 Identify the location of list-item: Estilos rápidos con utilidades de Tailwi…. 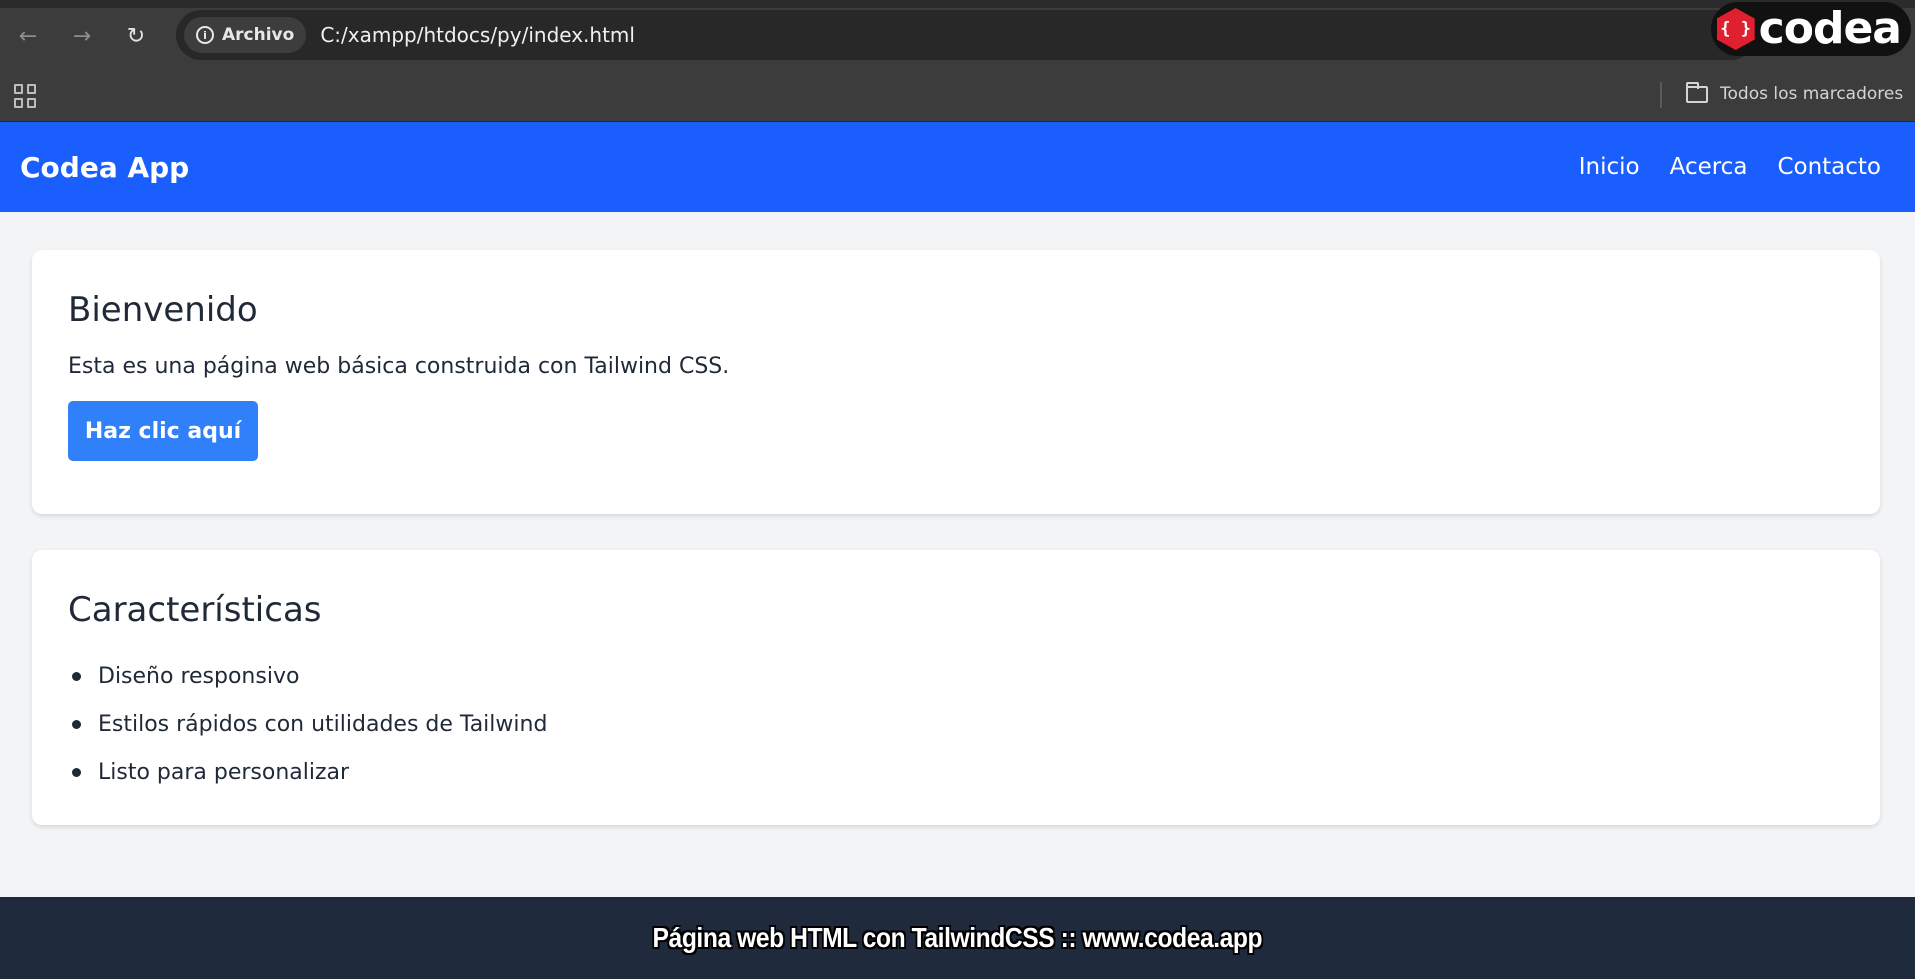
(956, 724).